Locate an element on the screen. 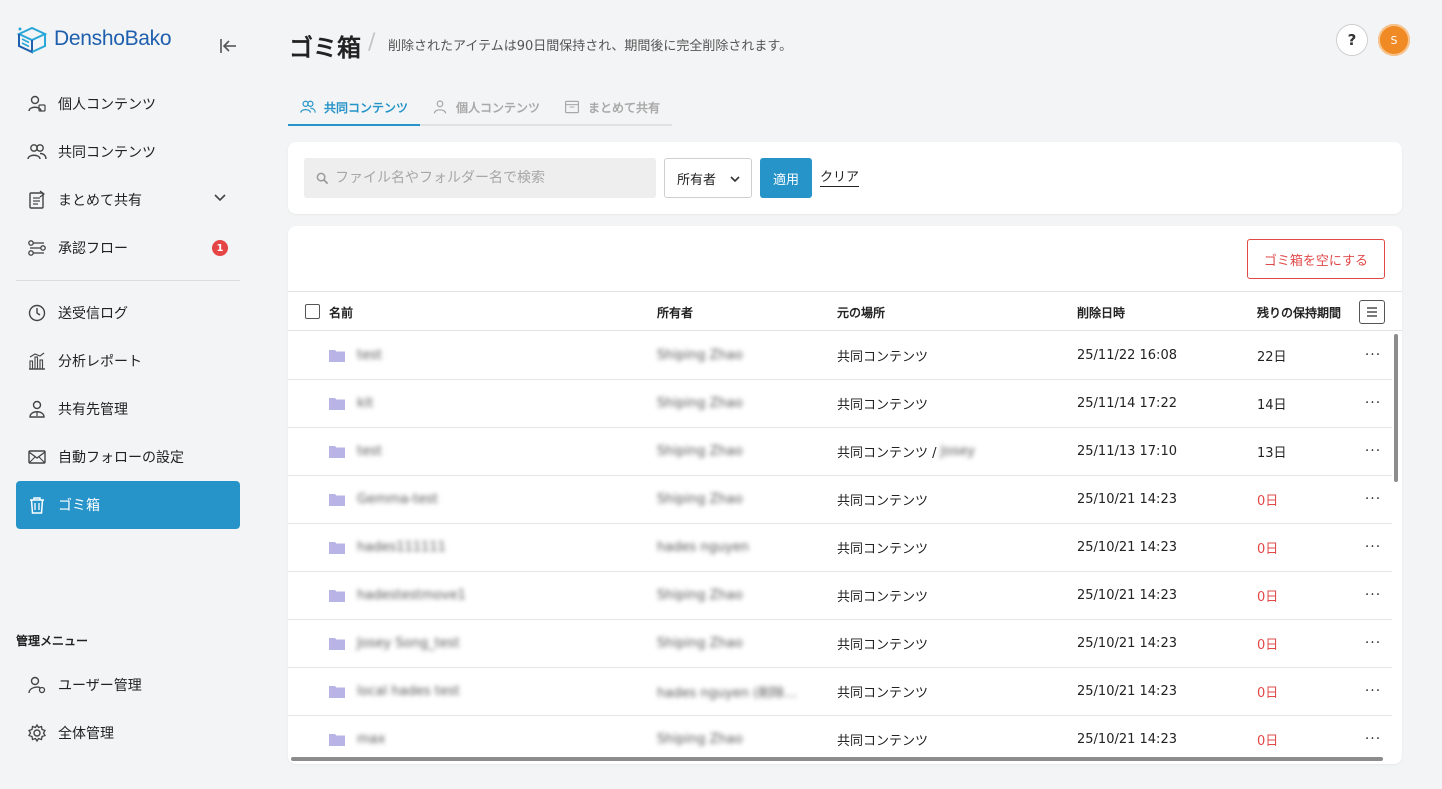  column-settings-button is located at coordinates (1372, 312).